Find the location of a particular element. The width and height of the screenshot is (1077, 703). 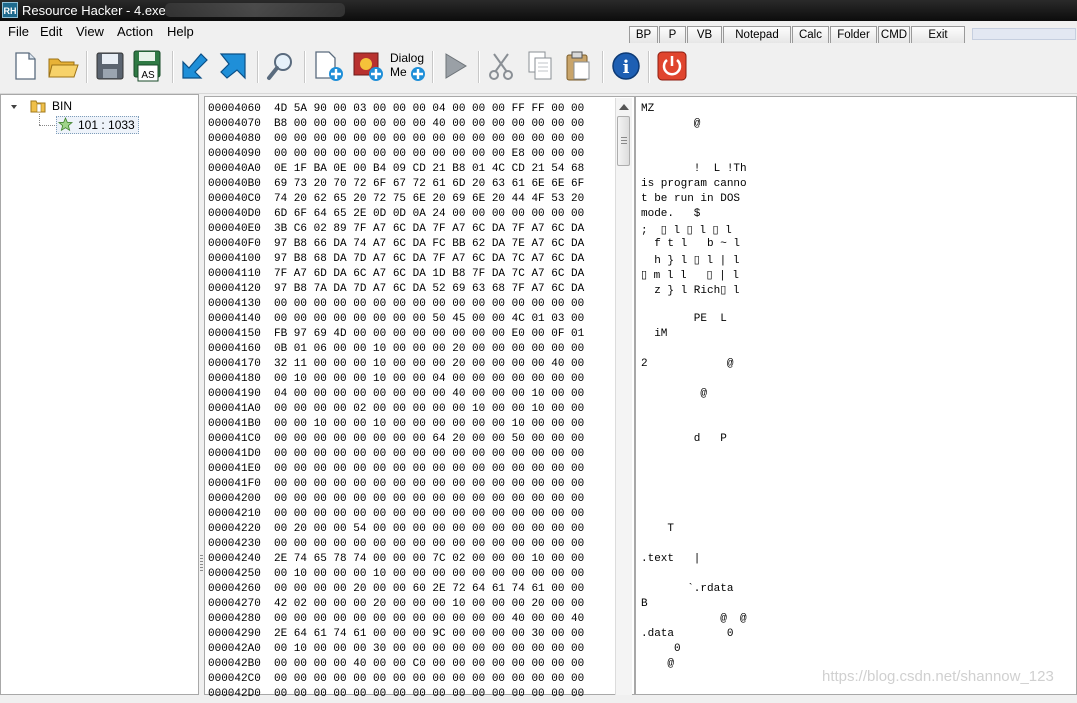

menu-file: File is located at coordinates (18, 31).